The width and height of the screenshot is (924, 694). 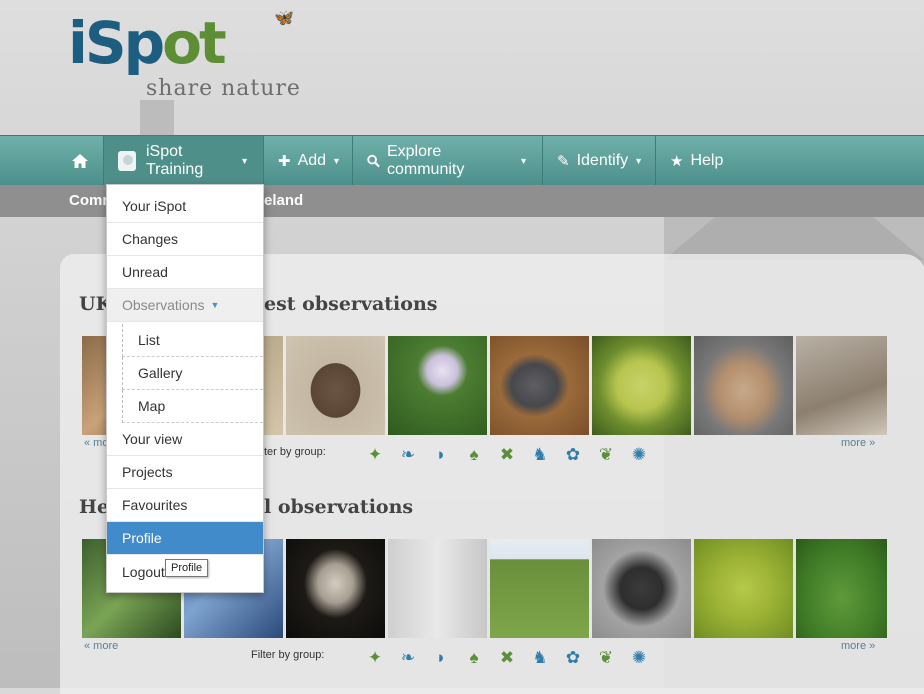 What do you see at coordinates (101, 646) in the screenshot?
I see `more-left-link-2: « more` at bounding box center [101, 646].